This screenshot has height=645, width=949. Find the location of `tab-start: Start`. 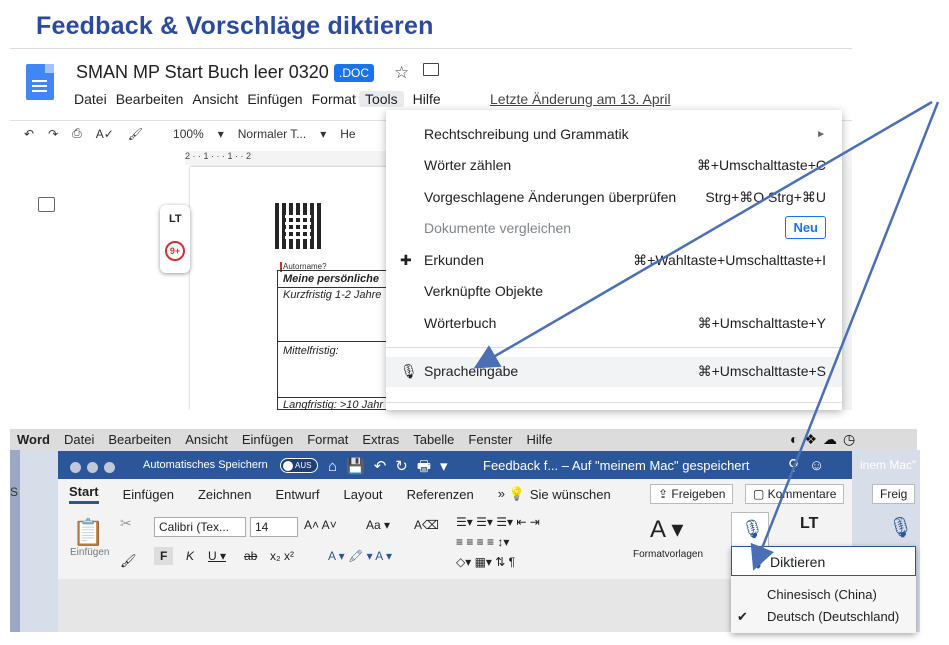

tab-start: Start is located at coordinates (84, 494).